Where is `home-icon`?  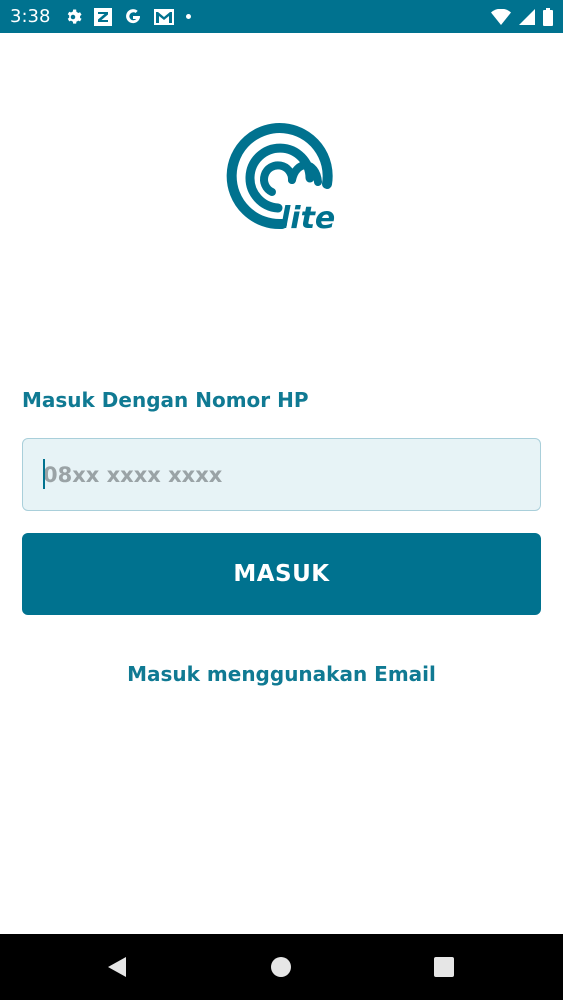
home-icon is located at coordinates (281, 967).